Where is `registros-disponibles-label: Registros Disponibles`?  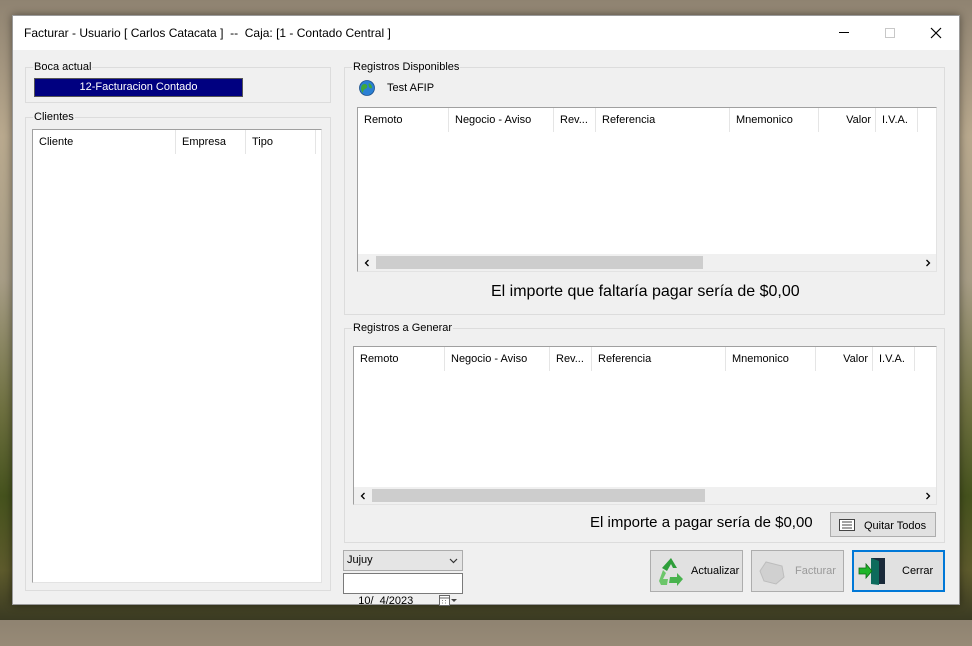 registros-disponibles-label: Registros Disponibles is located at coordinates (406, 67).